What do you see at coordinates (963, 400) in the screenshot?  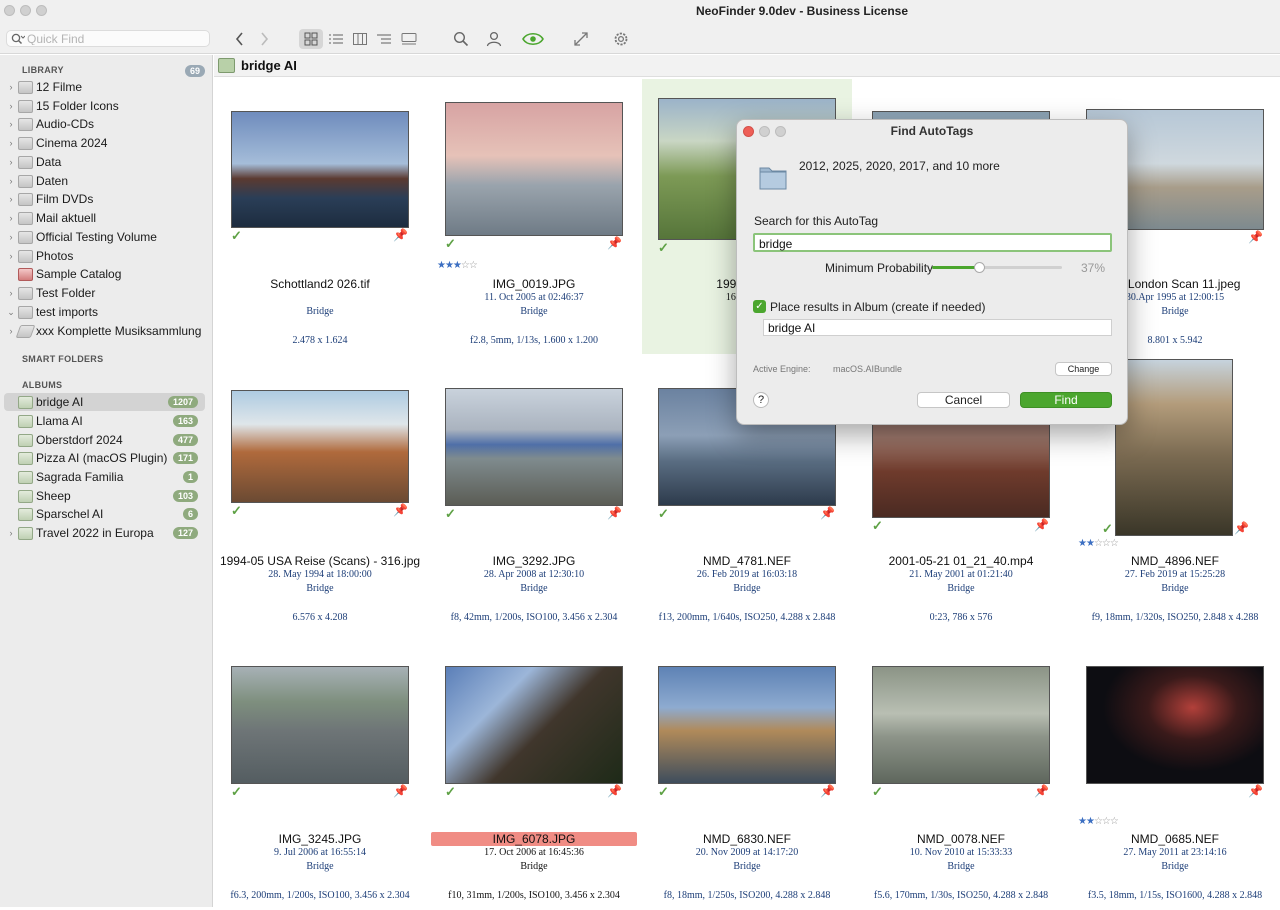 I see `cancel-button: Cancel` at bounding box center [963, 400].